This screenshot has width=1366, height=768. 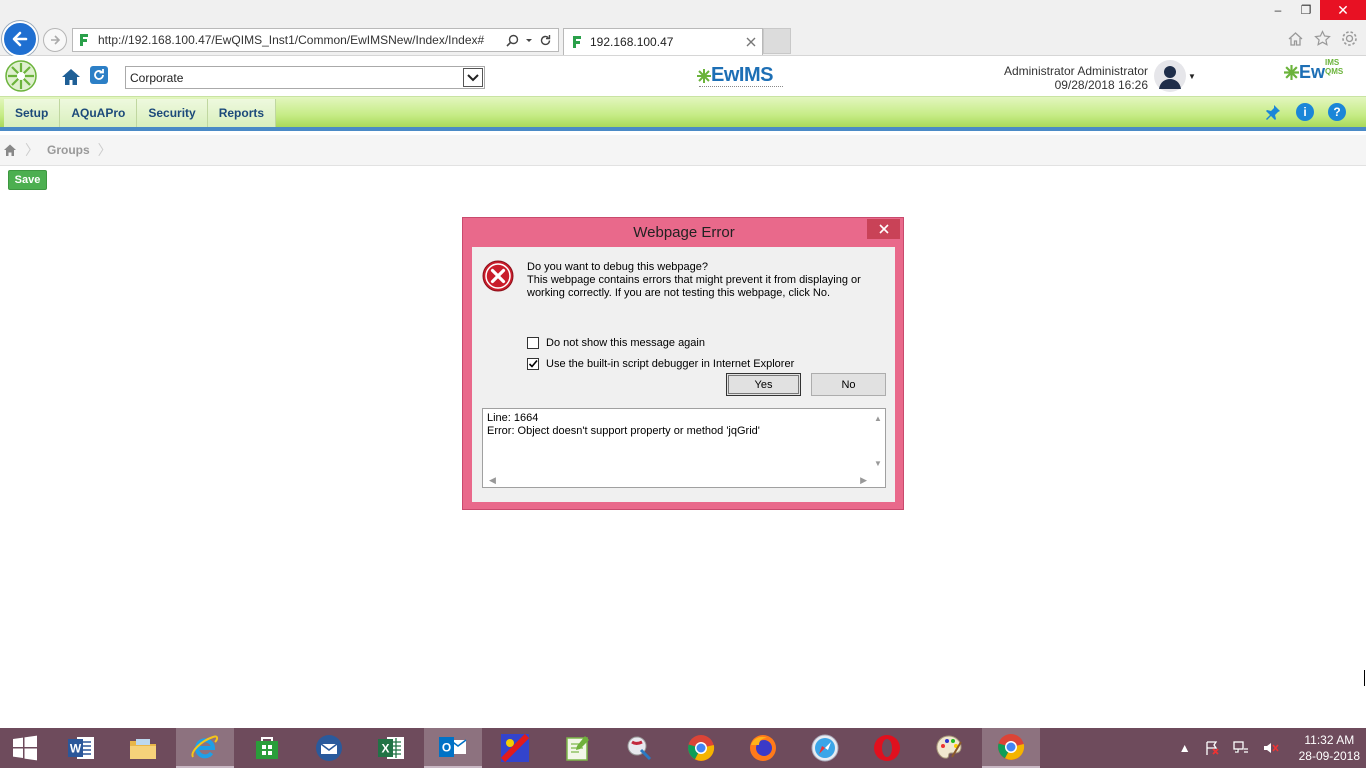 I want to click on user-menu-caret-icon: ▼, so click(x=1192, y=76).